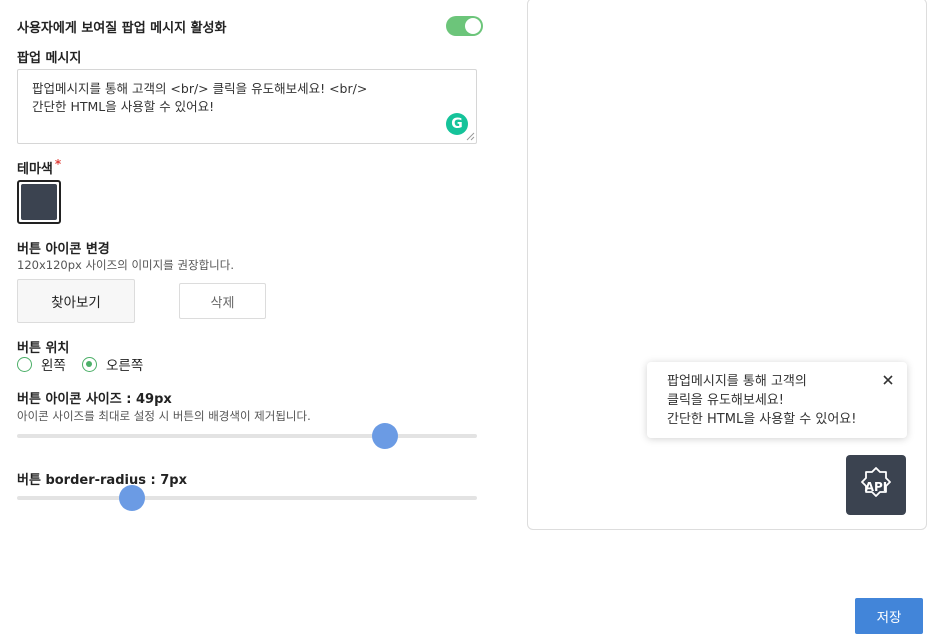  I want to click on delete-button: 삭제, so click(222, 301).